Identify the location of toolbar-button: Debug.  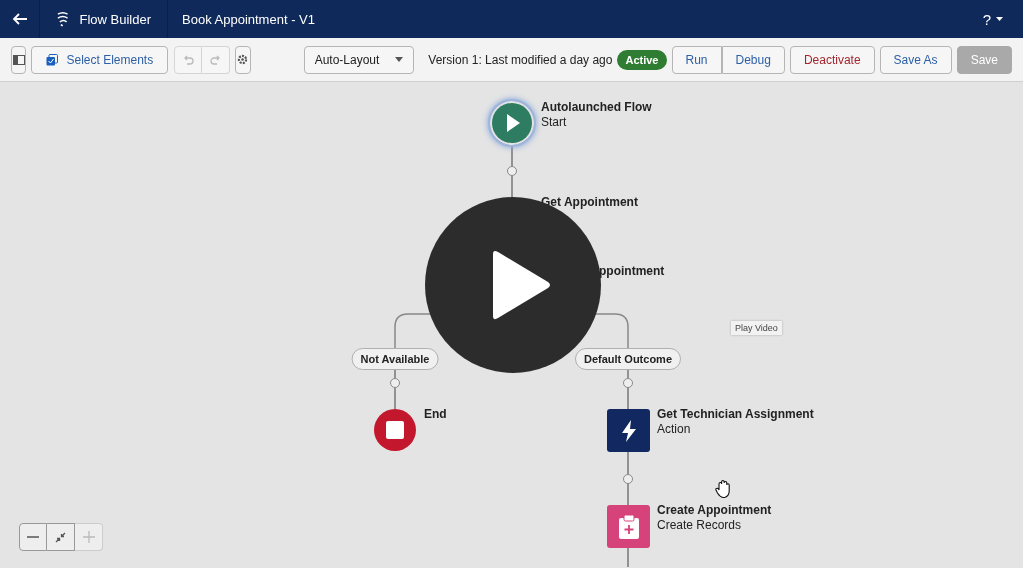
(753, 59).